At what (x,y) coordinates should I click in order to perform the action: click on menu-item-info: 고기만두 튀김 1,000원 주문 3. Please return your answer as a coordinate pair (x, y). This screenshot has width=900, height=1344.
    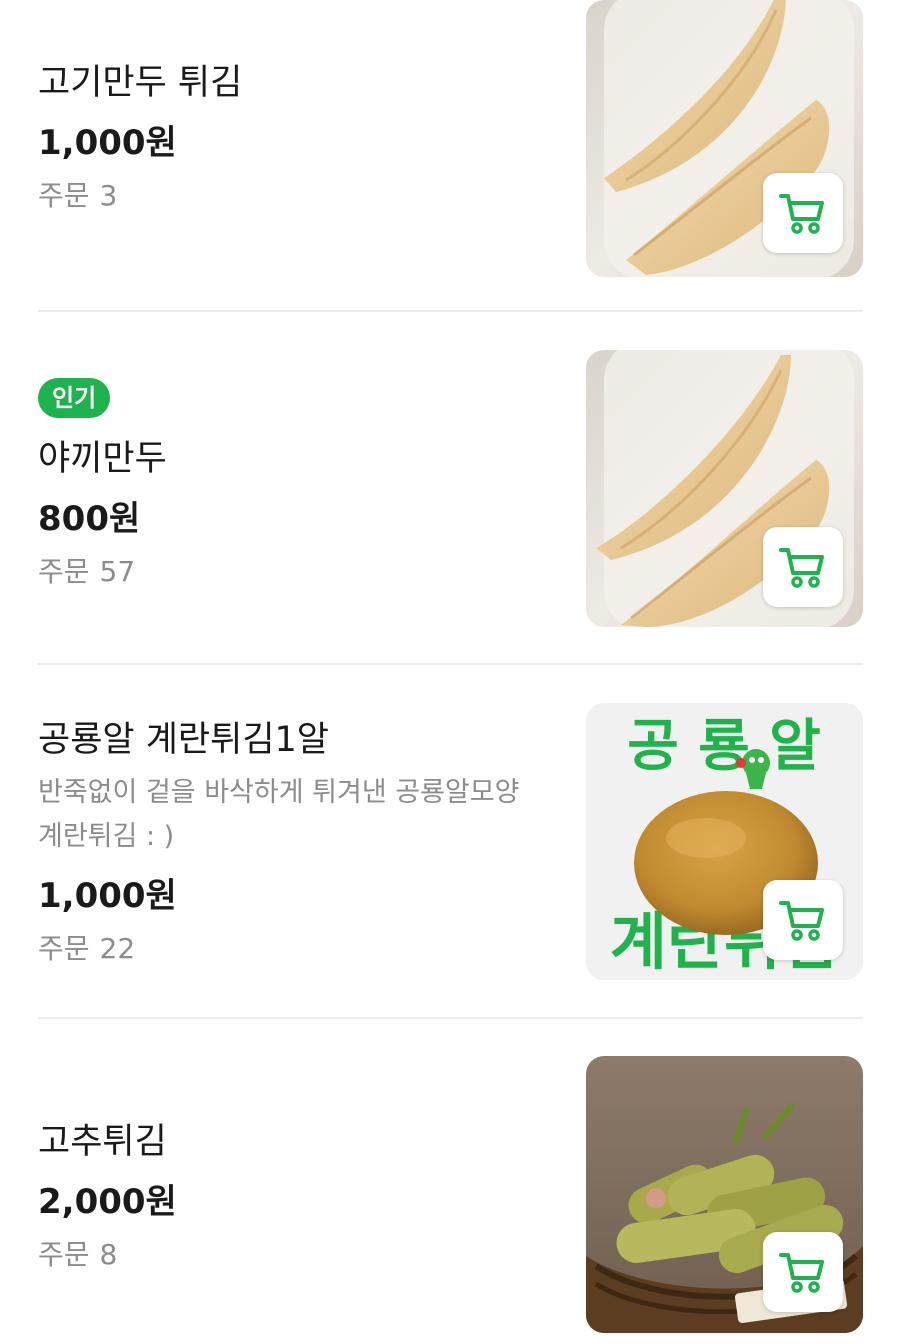
    Looking at the image, I should click on (293, 137).